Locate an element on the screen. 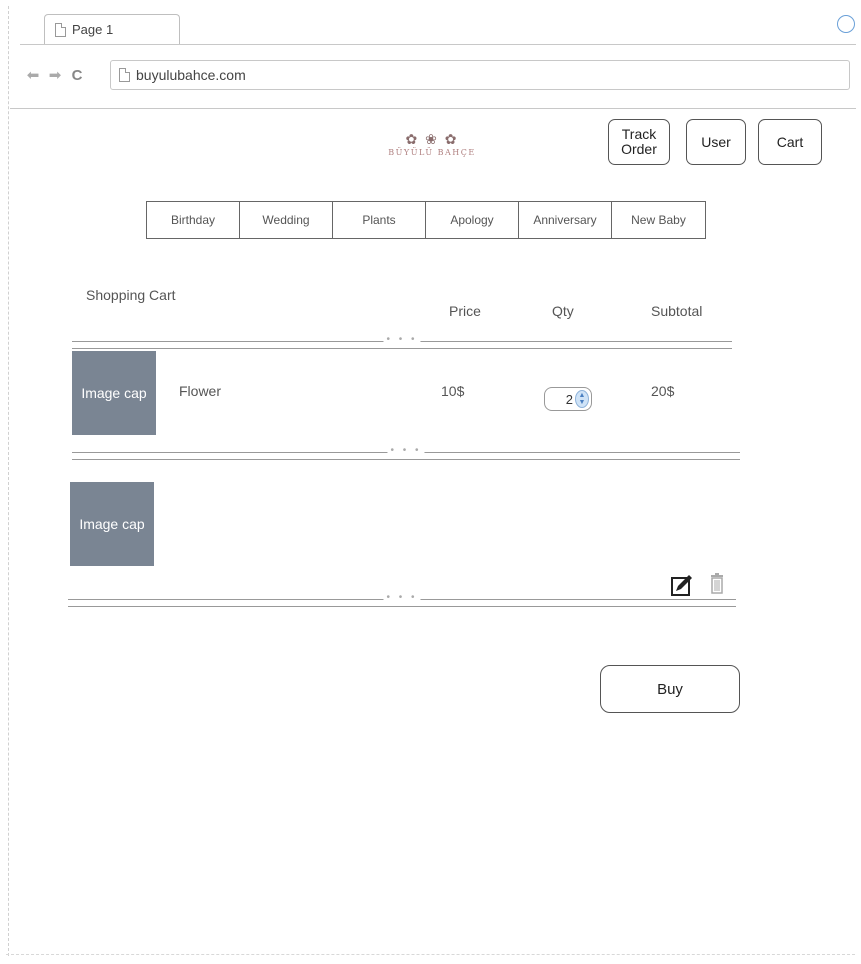  site-logo: ✿ ❀ ✿ BÜYÜLÜ BAHÇE is located at coordinates (432, 151).